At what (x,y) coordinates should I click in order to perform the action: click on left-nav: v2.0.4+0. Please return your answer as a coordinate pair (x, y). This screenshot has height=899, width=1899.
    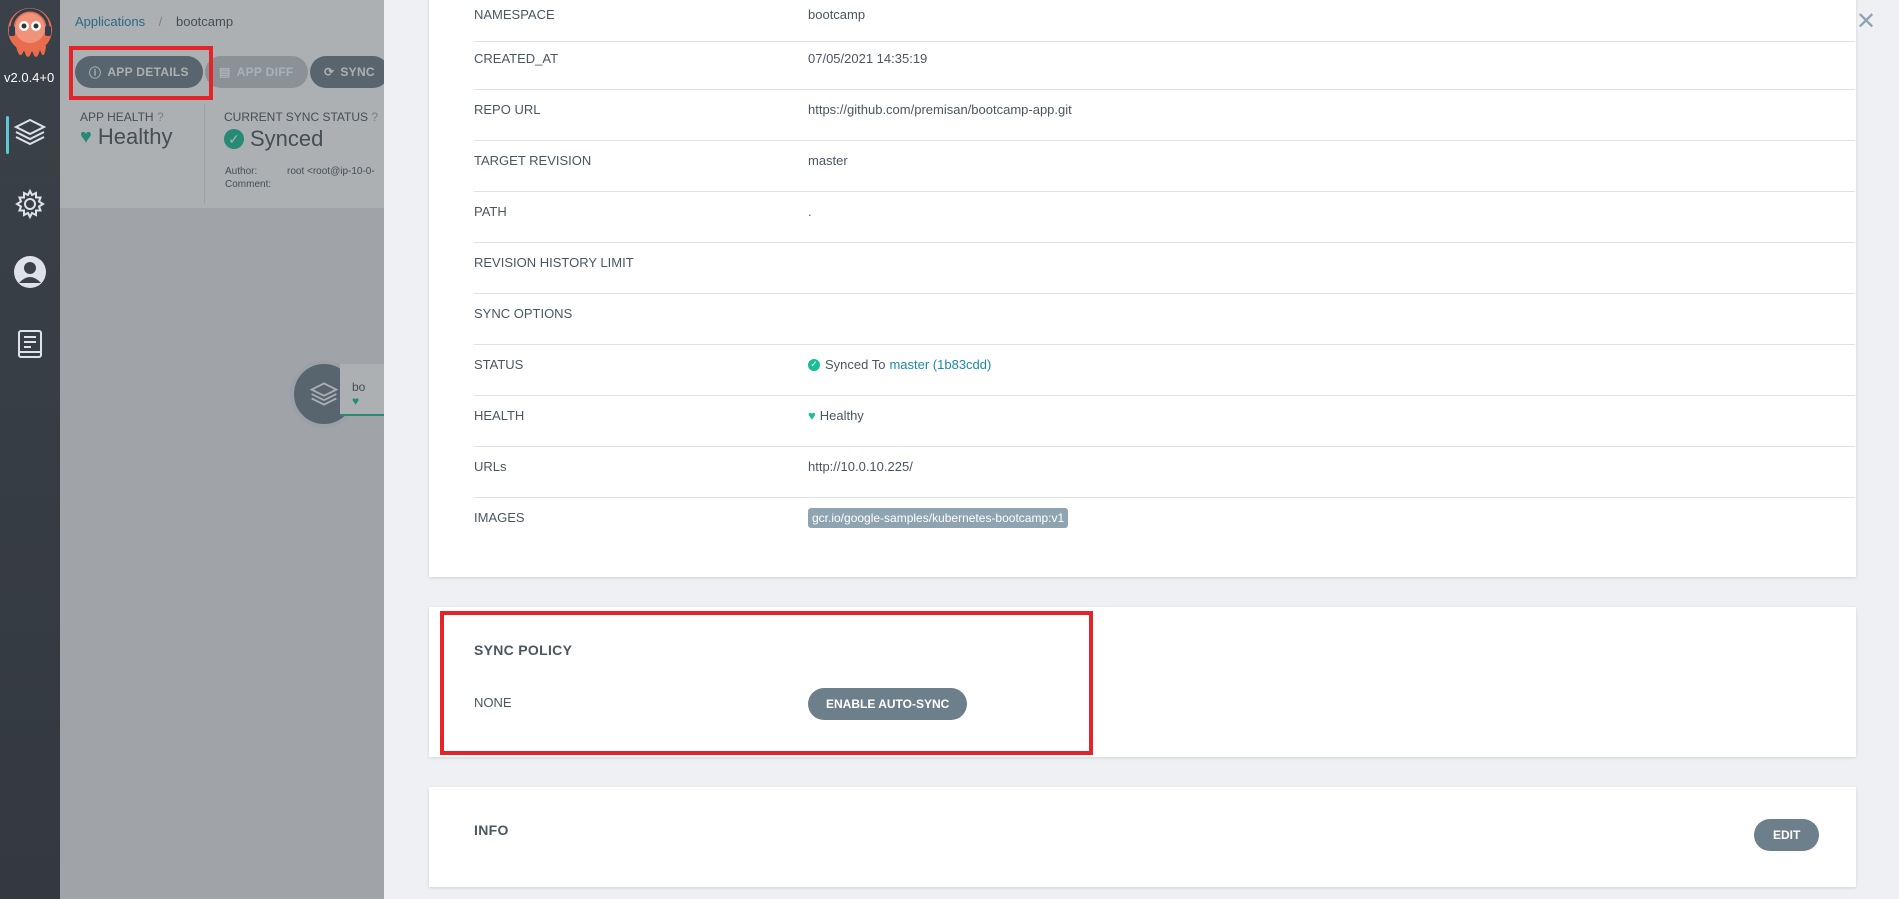
    Looking at the image, I should click on (30, 449).